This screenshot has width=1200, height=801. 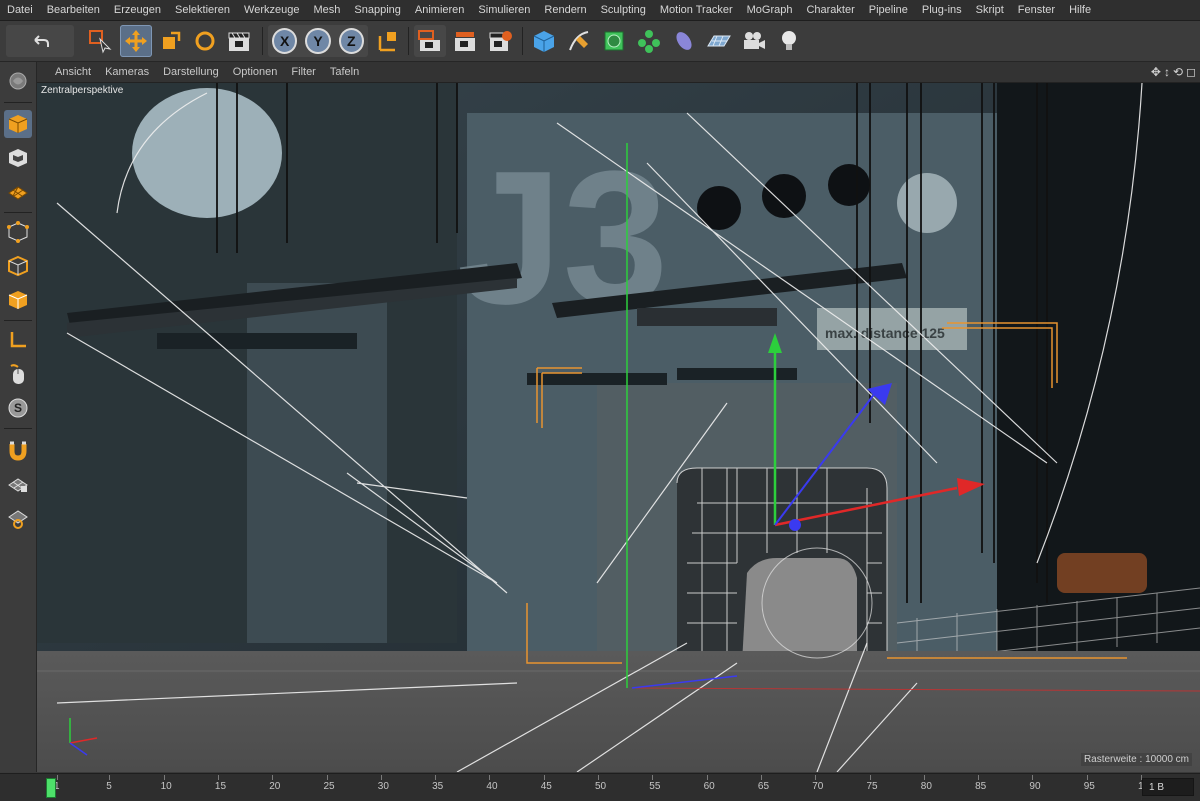 I want to click on cube-object-button, so click(x=544, y=41).